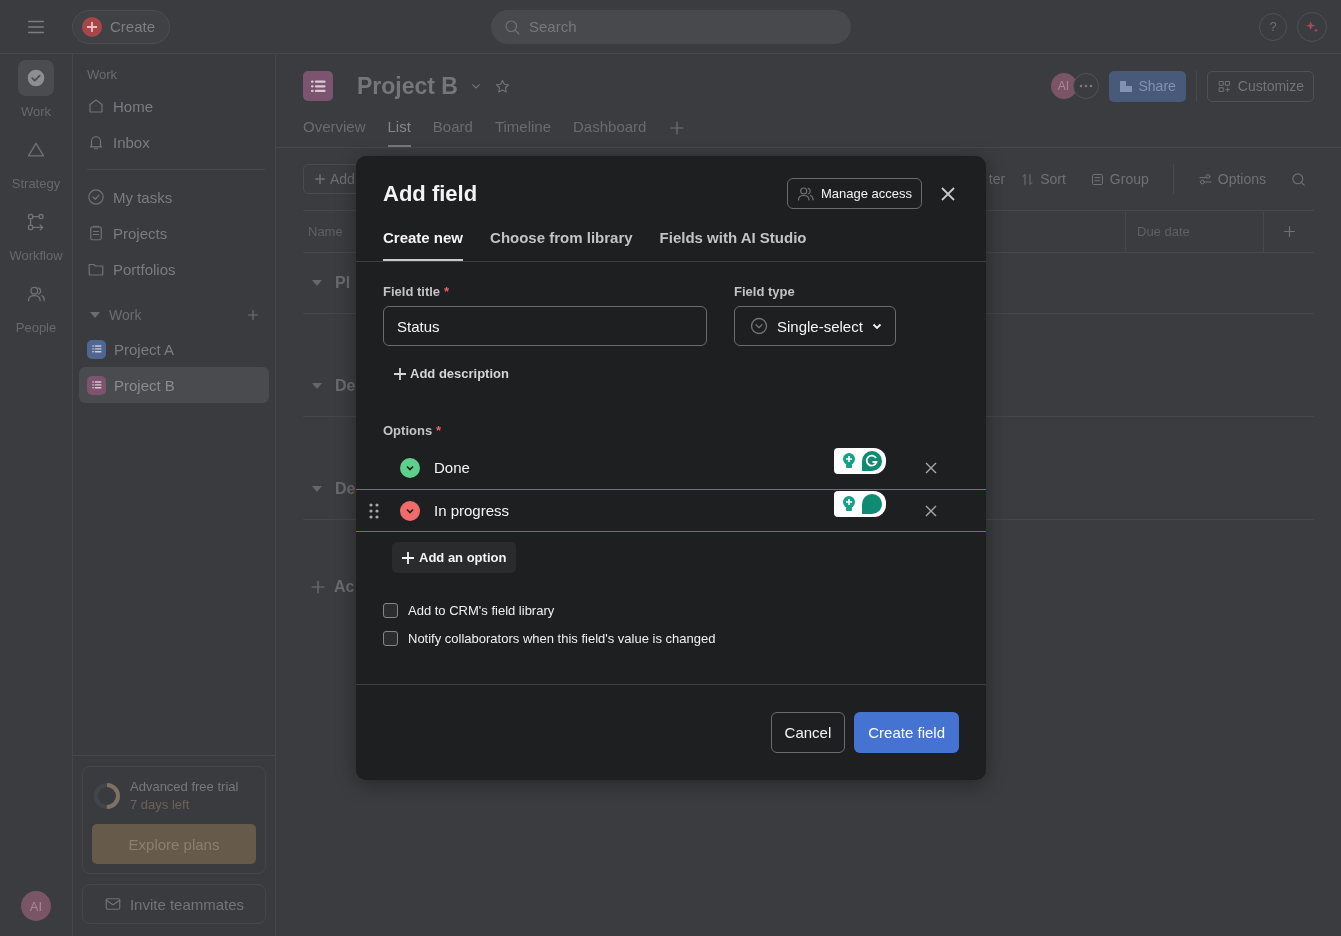  I want to click on workflow-icon, so click(36, 222).